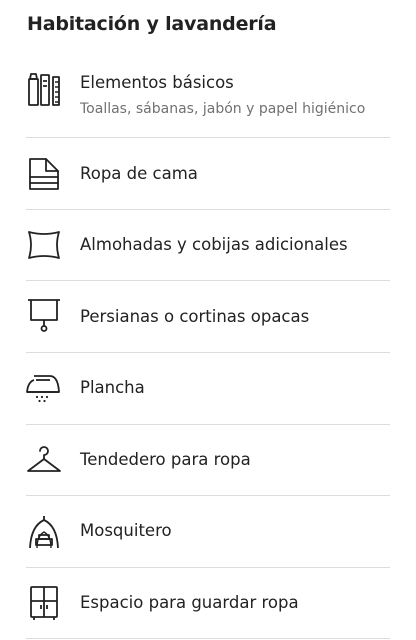 The width and height of the screenshot is (416, 640). Describe the element at coordinates (44, 461) in the screenshot. I see `hanger-icon` at that location.